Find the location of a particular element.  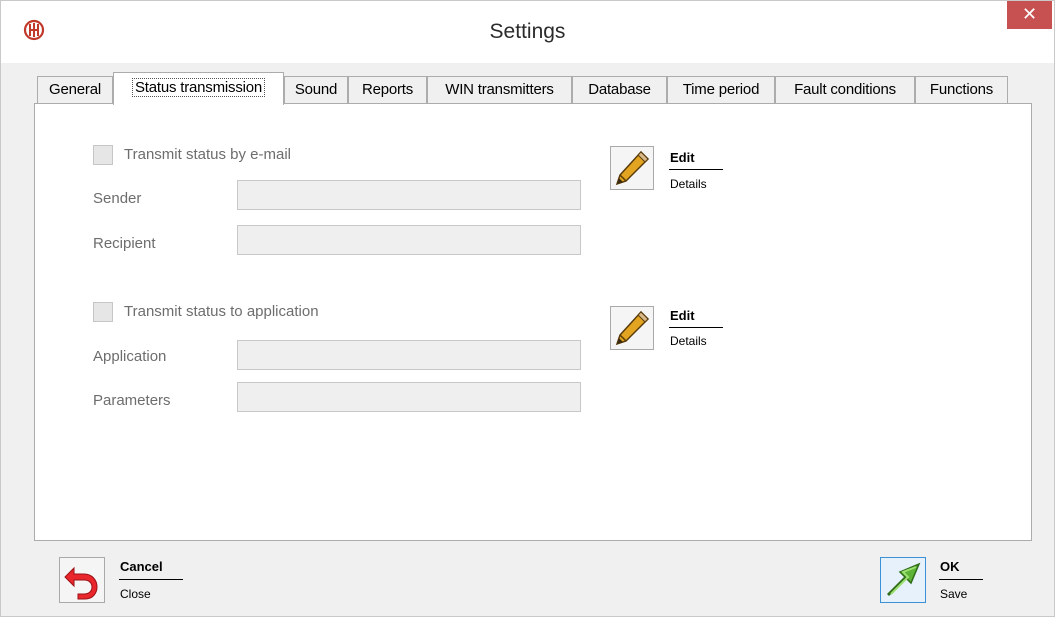

email-edit-button is located at coordinates (632, 168).